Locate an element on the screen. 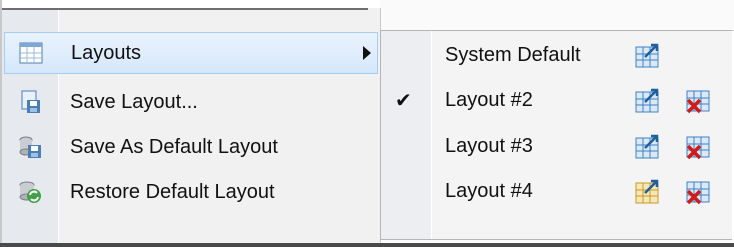 This screenshot has width=734, height=247. checkmark-icon: ✔ is located at coordinates (403, 101).